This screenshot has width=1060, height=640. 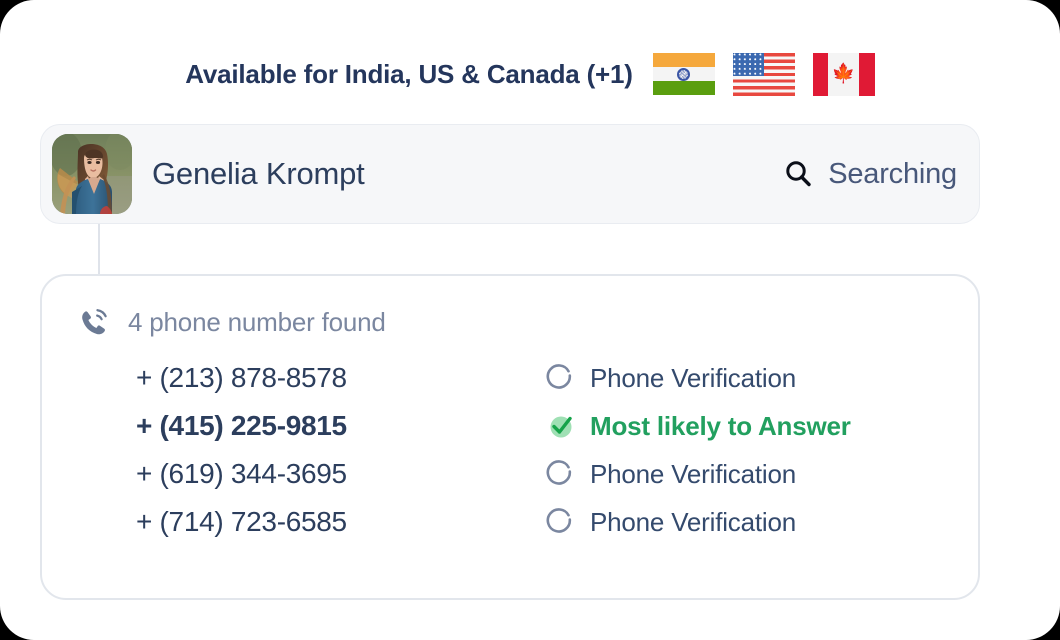 What do you see at coordinates (510, 322) in the screenshot?
I see `results-header: 4 phone number found` at bounding box center [510, 322].